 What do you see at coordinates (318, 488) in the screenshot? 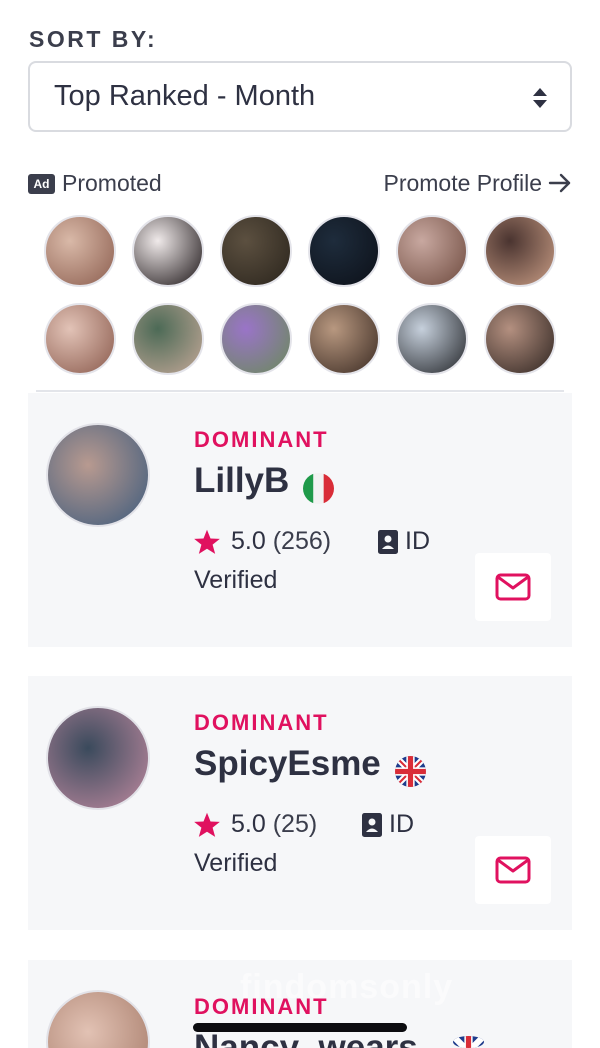
I see `italy-flag-icon` at bounding box center [318, 488].